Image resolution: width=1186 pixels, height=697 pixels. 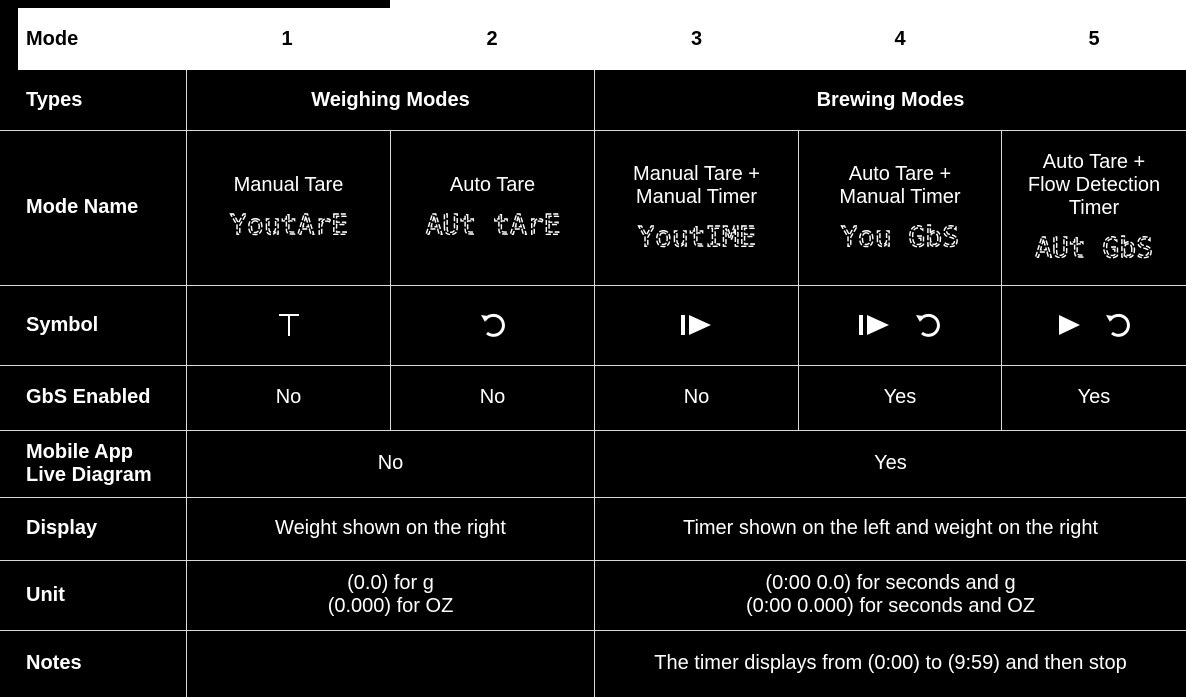 I want to click on mode-name-label: Mode Name, so click(x=82, y=207).